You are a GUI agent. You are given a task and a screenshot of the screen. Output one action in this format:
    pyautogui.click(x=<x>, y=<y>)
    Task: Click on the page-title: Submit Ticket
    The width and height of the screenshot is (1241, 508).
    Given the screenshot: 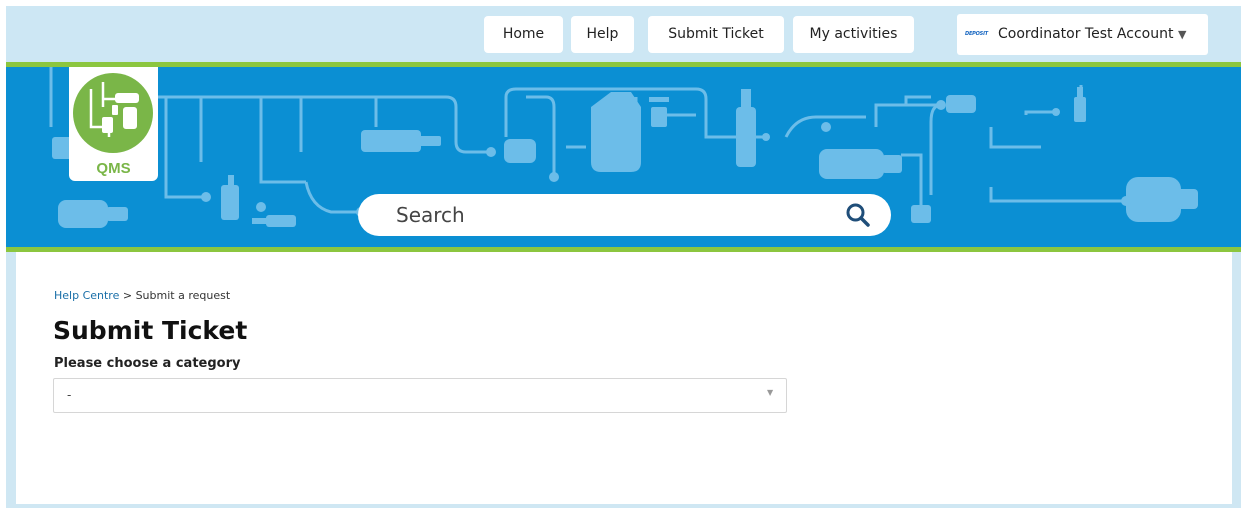 What is the action you would take?
    pyautogui.click(x=150, y=330)
    